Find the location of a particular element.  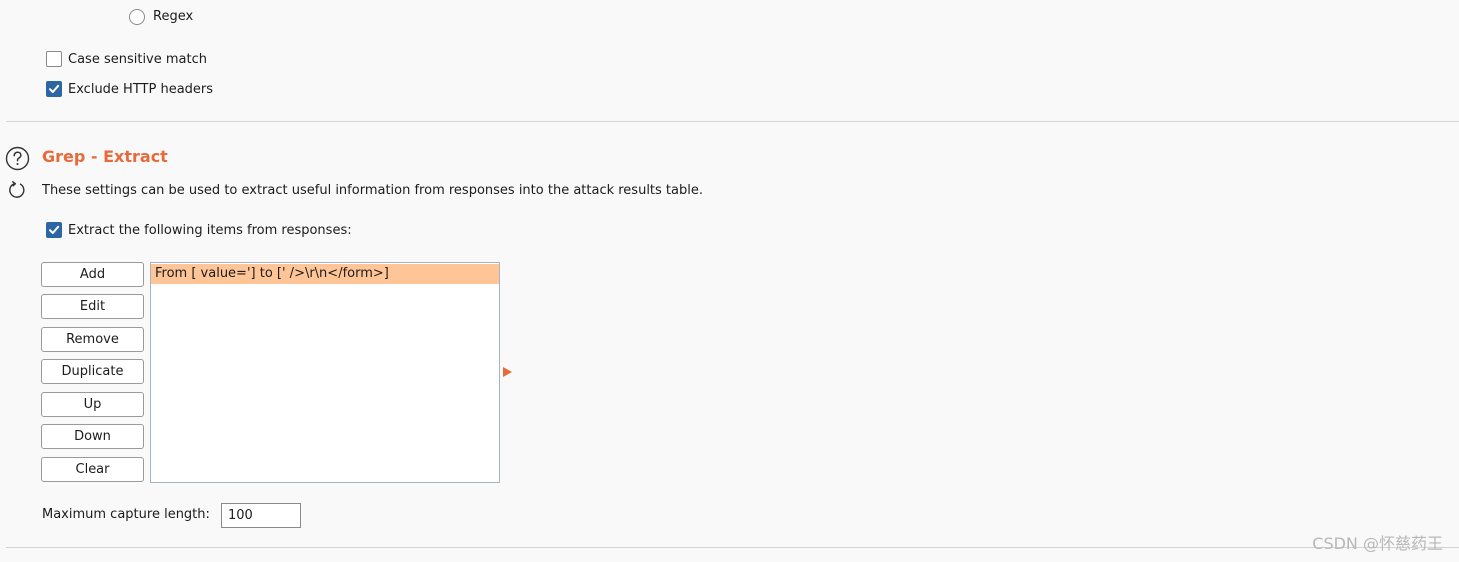

max-capture-label: Maximum capture length: is located at coordinates (126, 514).